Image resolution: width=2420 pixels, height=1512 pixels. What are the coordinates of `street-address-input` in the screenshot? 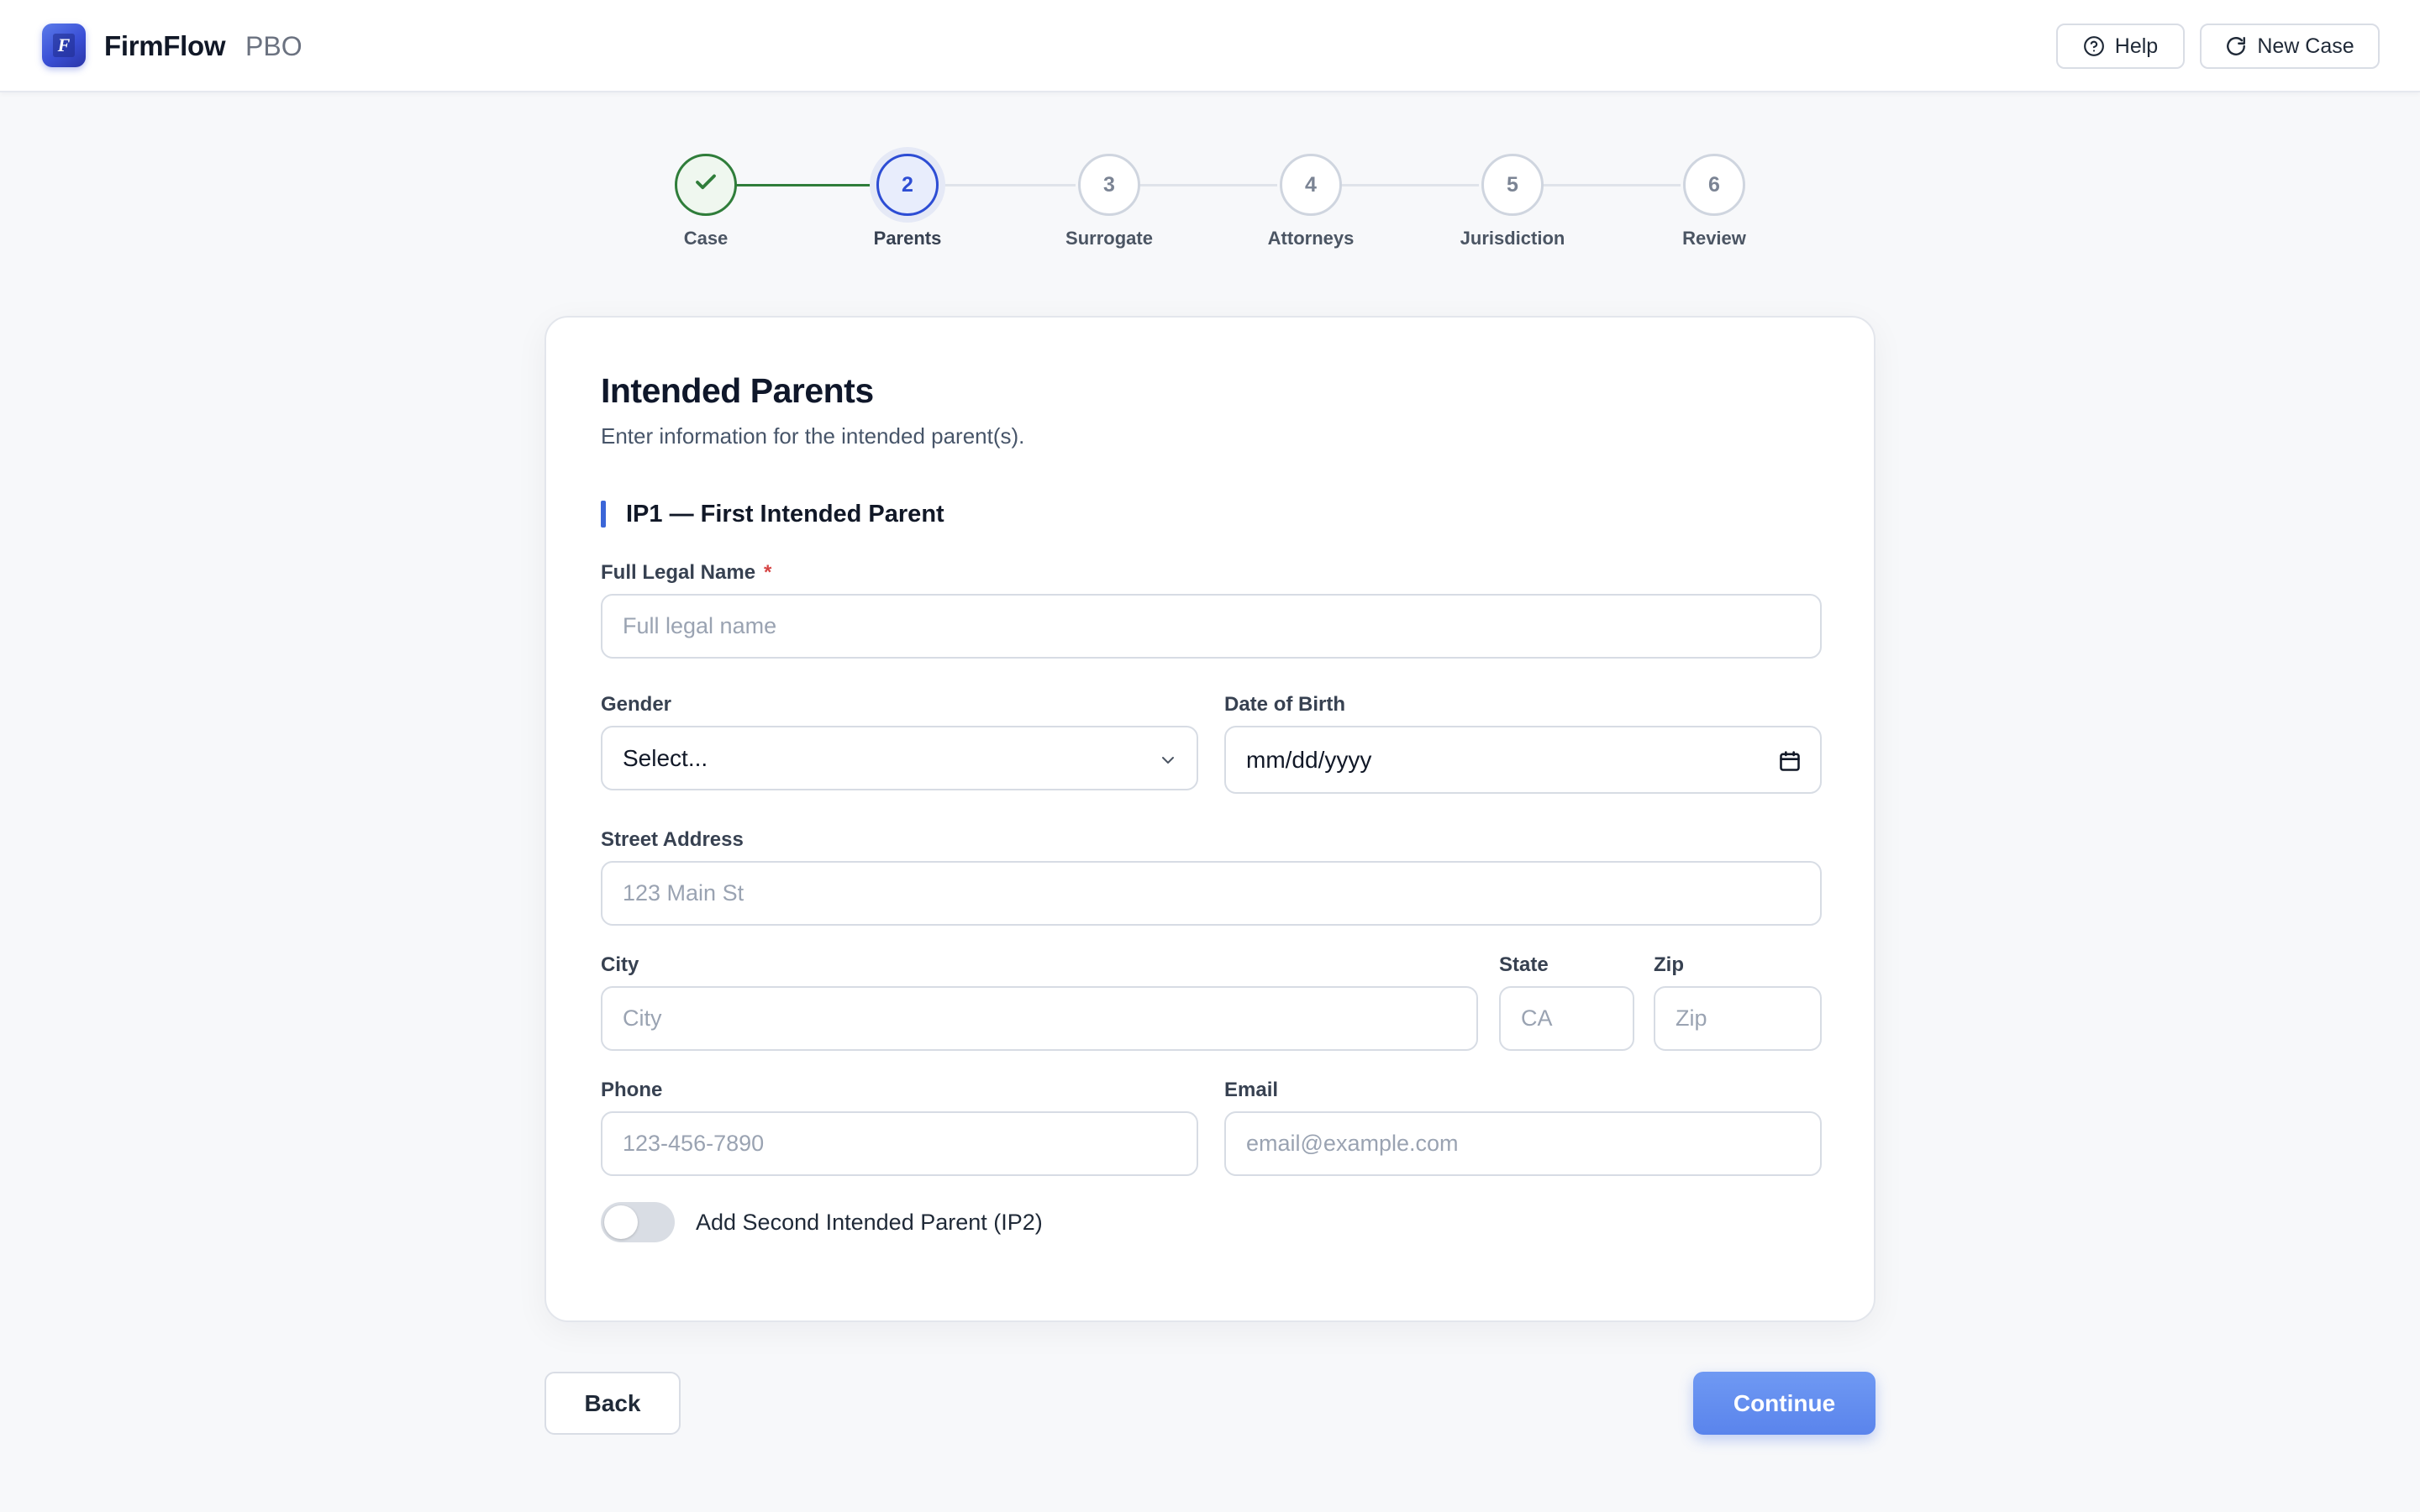 It's located at (1211, 893).